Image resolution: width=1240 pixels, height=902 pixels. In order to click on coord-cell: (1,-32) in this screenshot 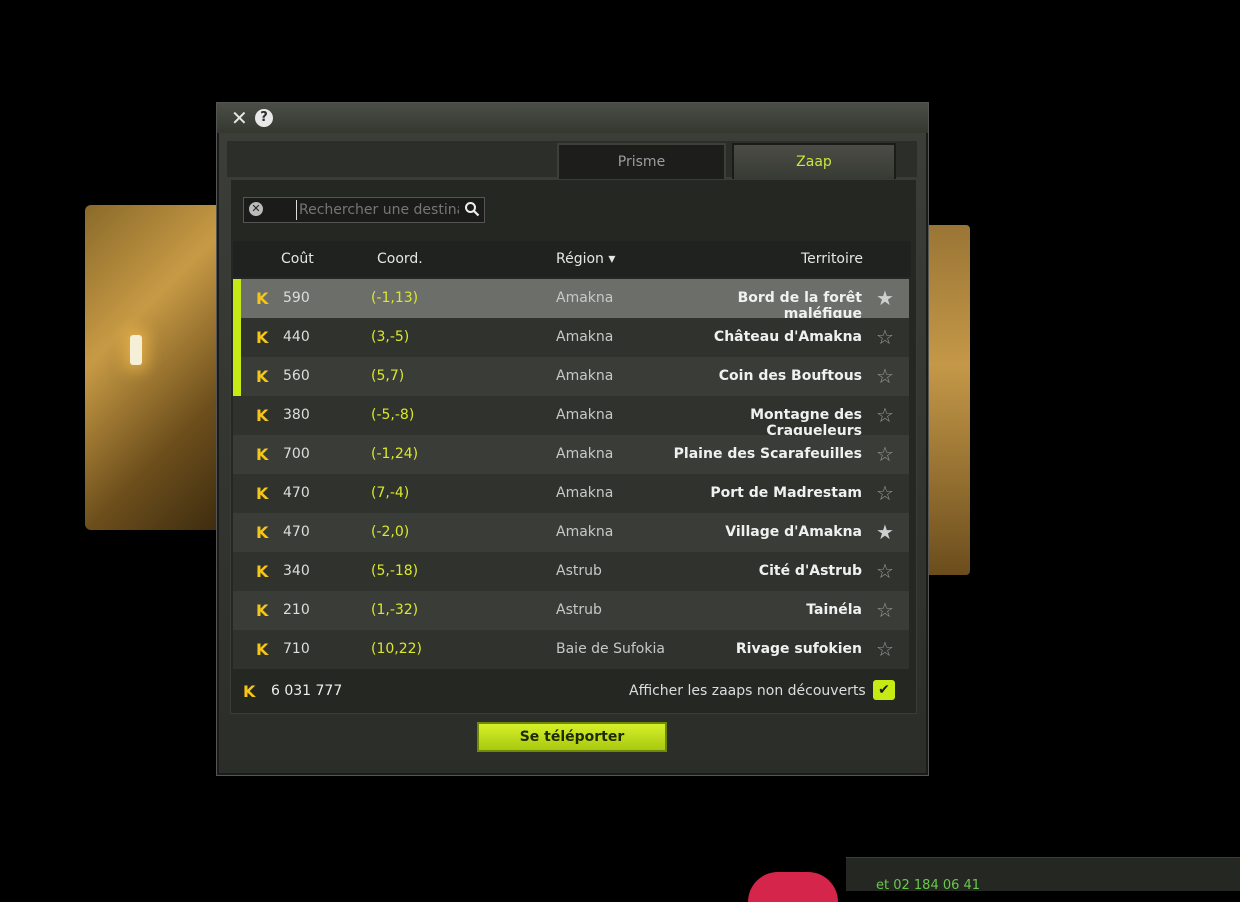, I will do `click(395, 610)`.